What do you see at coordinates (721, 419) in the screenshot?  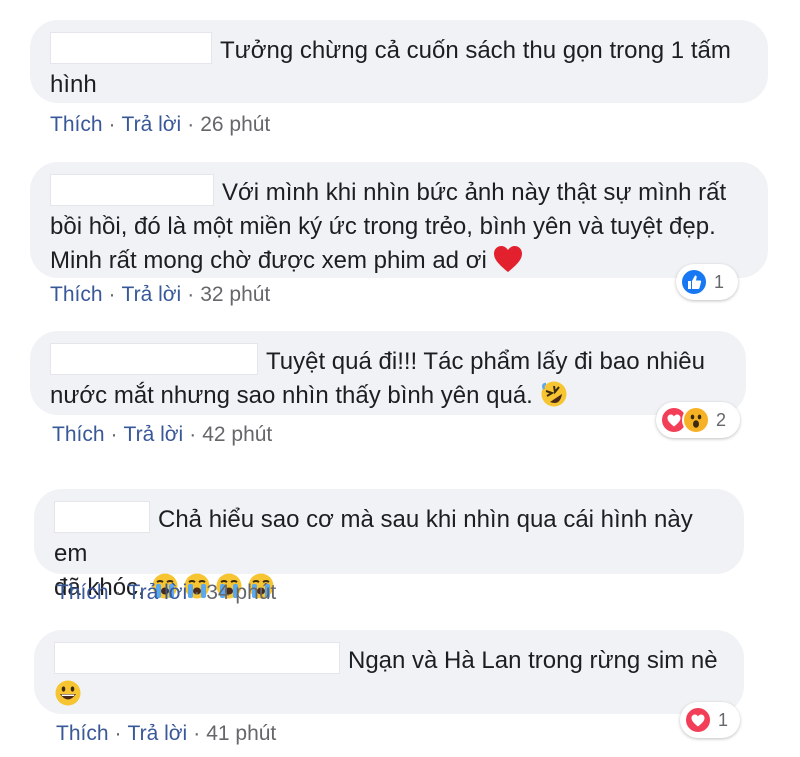 I see `reaction-count: 2` at bounding box center [721, 419].